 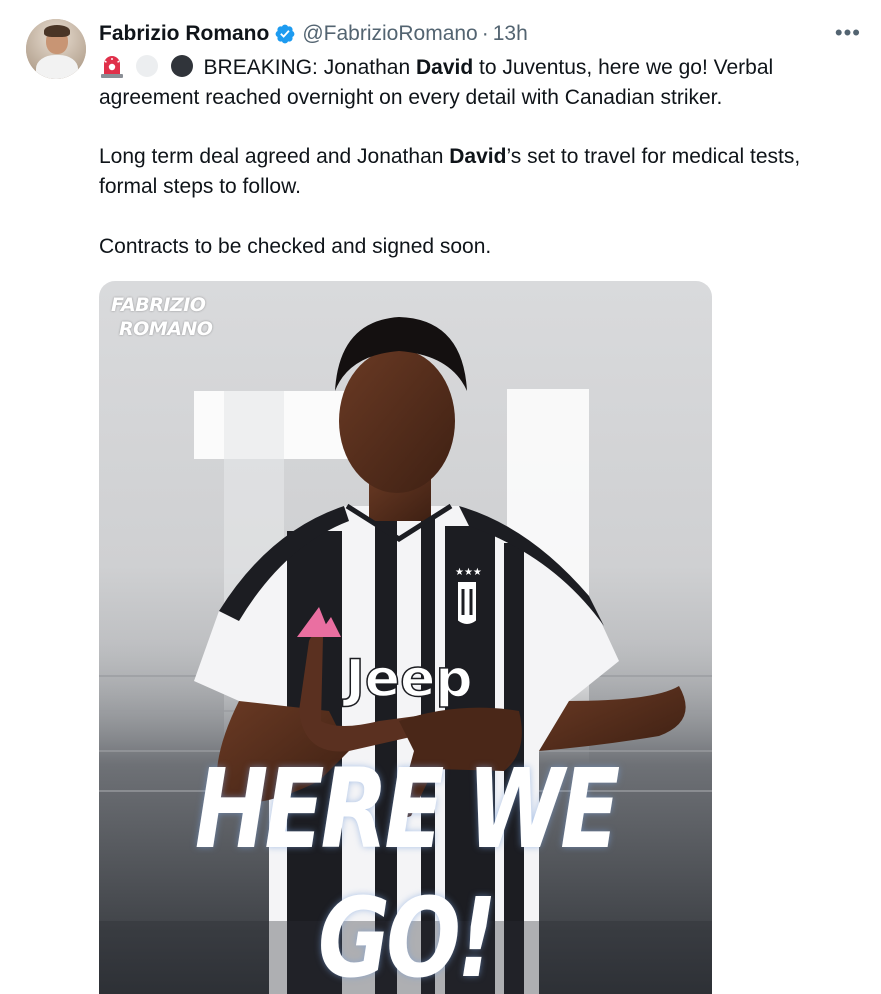 What do you see at coordinates (848, 33) in the screenshot?
I see `more-options-icon: •••` at bounding box center [848, 33].